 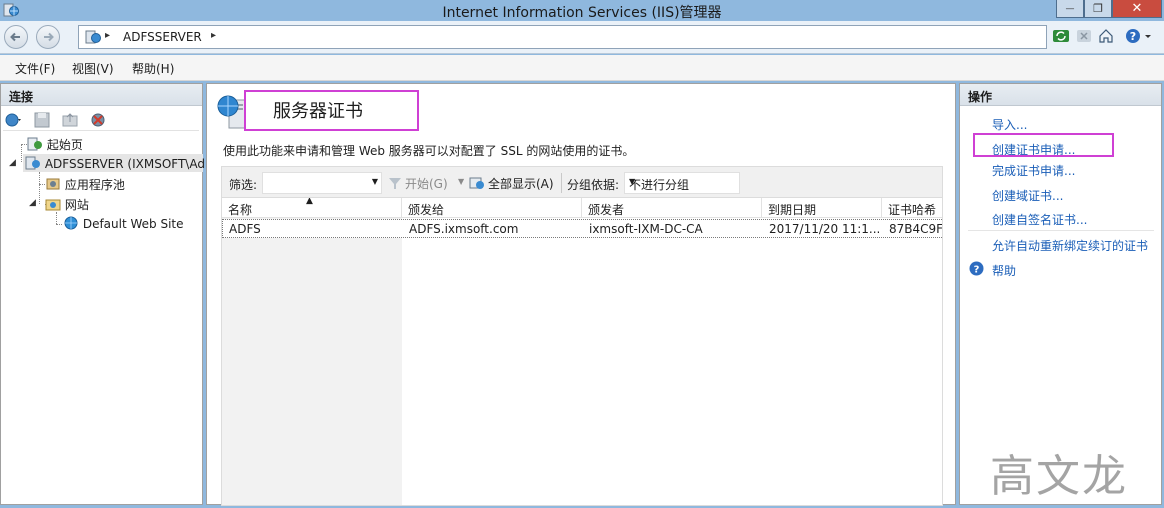 What do you see at coordinates (42, 120) in the screenshot?
I see `save-icon` at bounding box center [42, 120].